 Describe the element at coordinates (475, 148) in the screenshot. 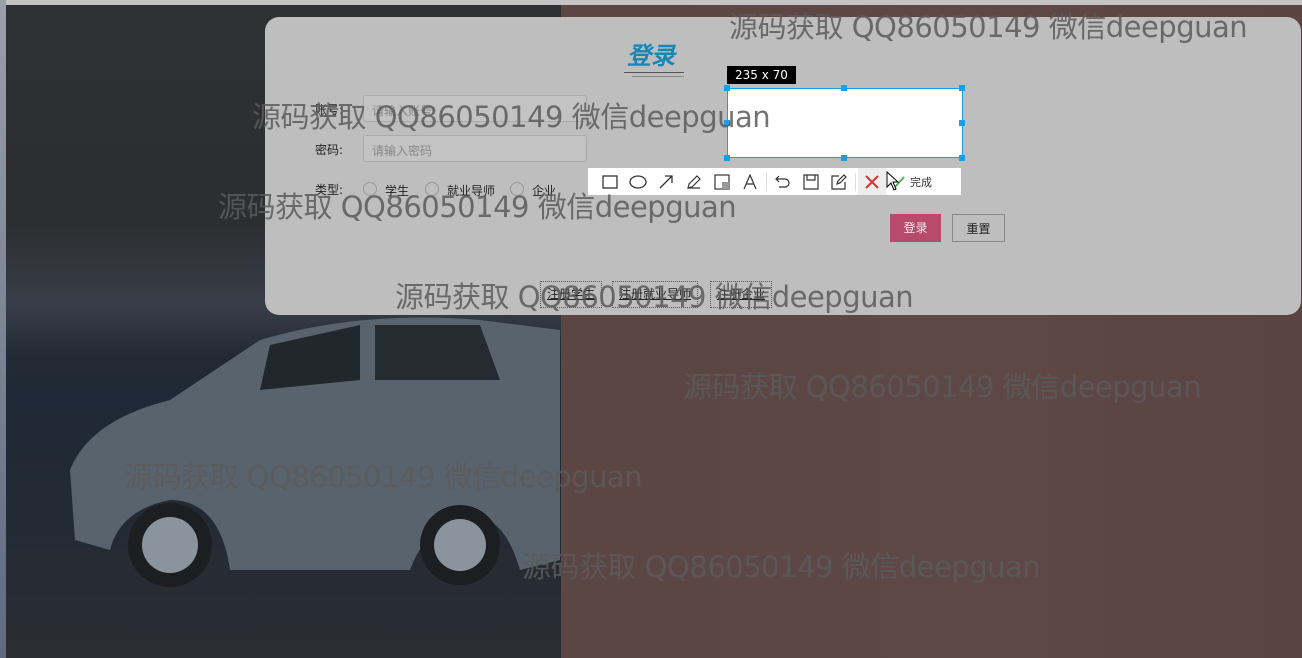

I see `password-input: 请输入密码` at that location.